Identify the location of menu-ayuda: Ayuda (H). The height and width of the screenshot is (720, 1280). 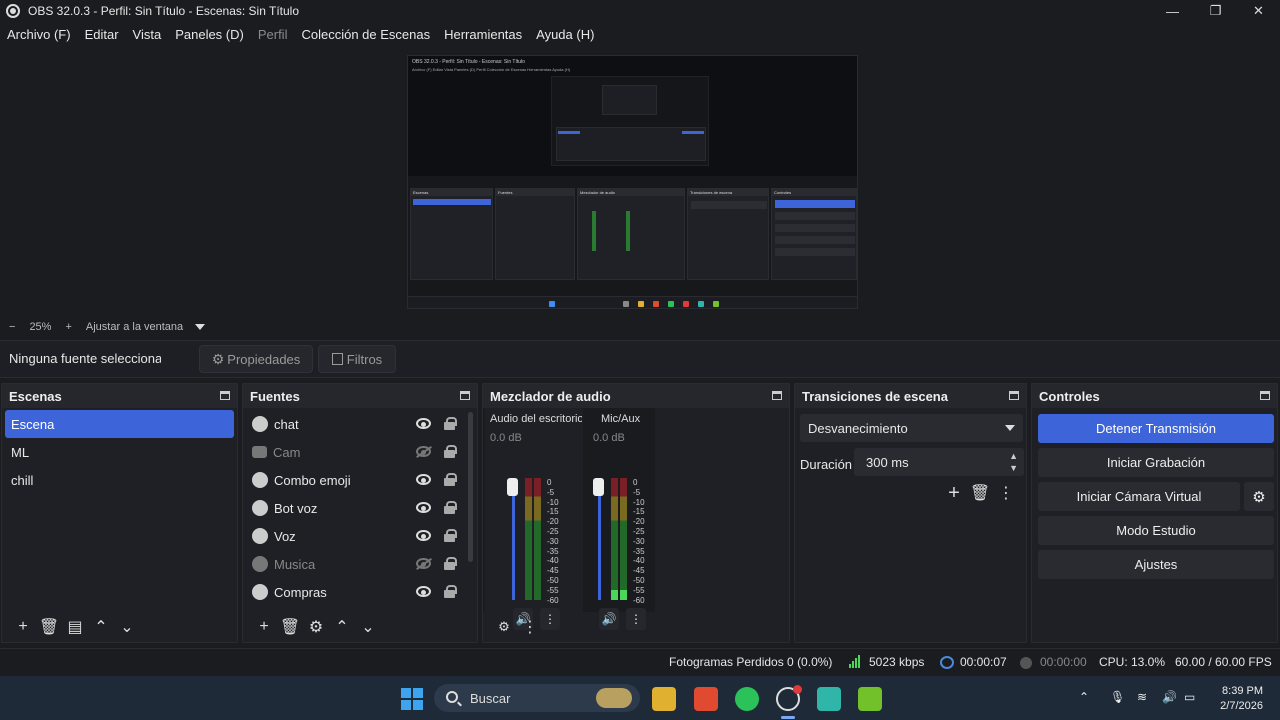
(565, 34).